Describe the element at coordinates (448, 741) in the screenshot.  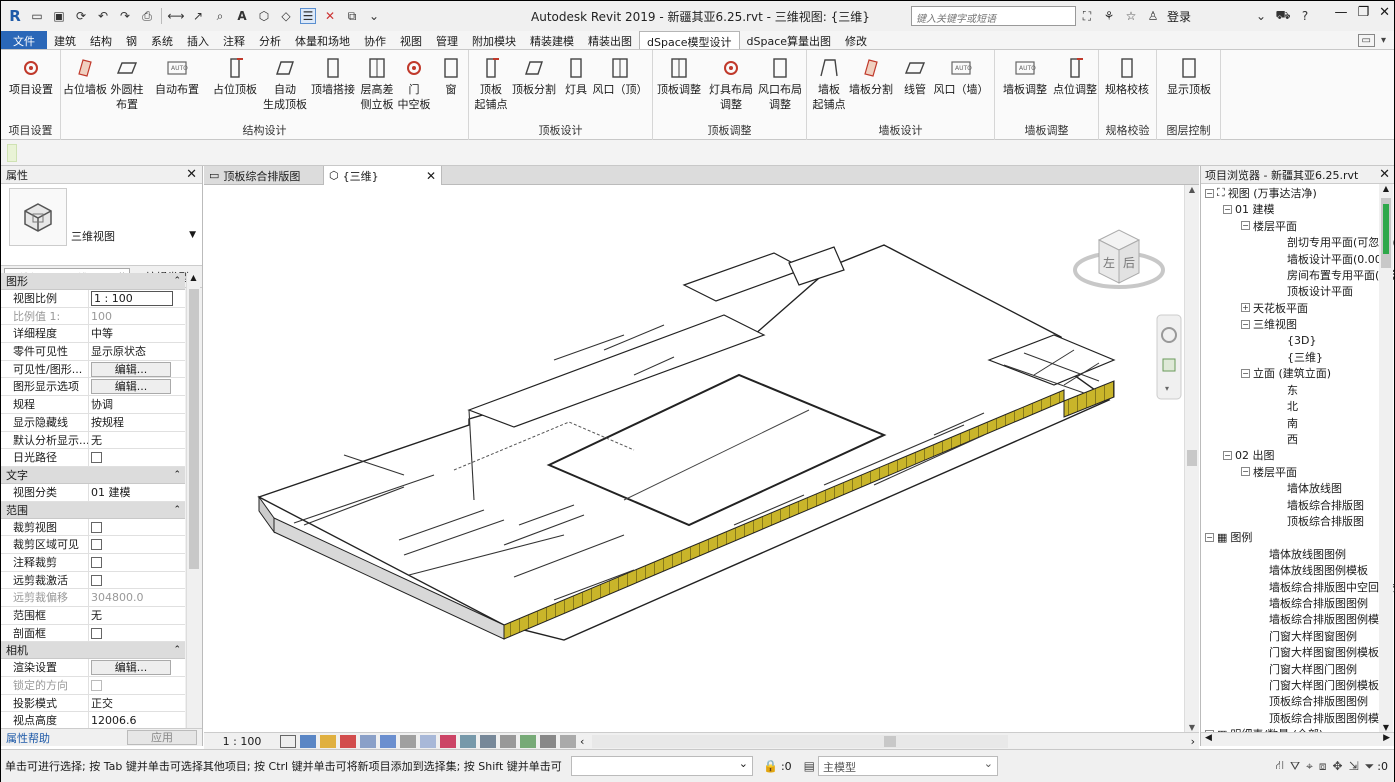
I see `temp-hide-icon` at that location.